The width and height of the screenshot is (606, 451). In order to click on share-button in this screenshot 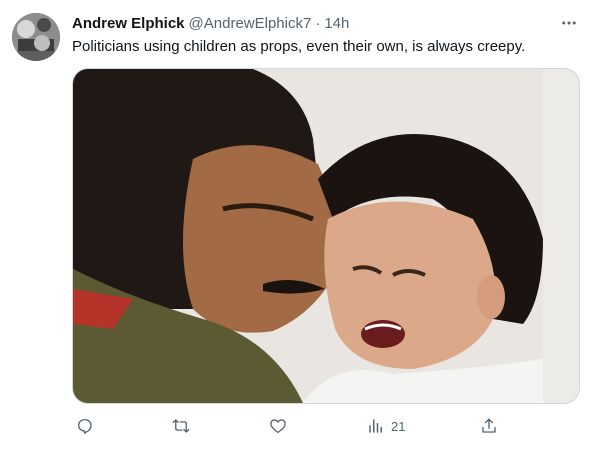, I will do `click(489, 426)`.